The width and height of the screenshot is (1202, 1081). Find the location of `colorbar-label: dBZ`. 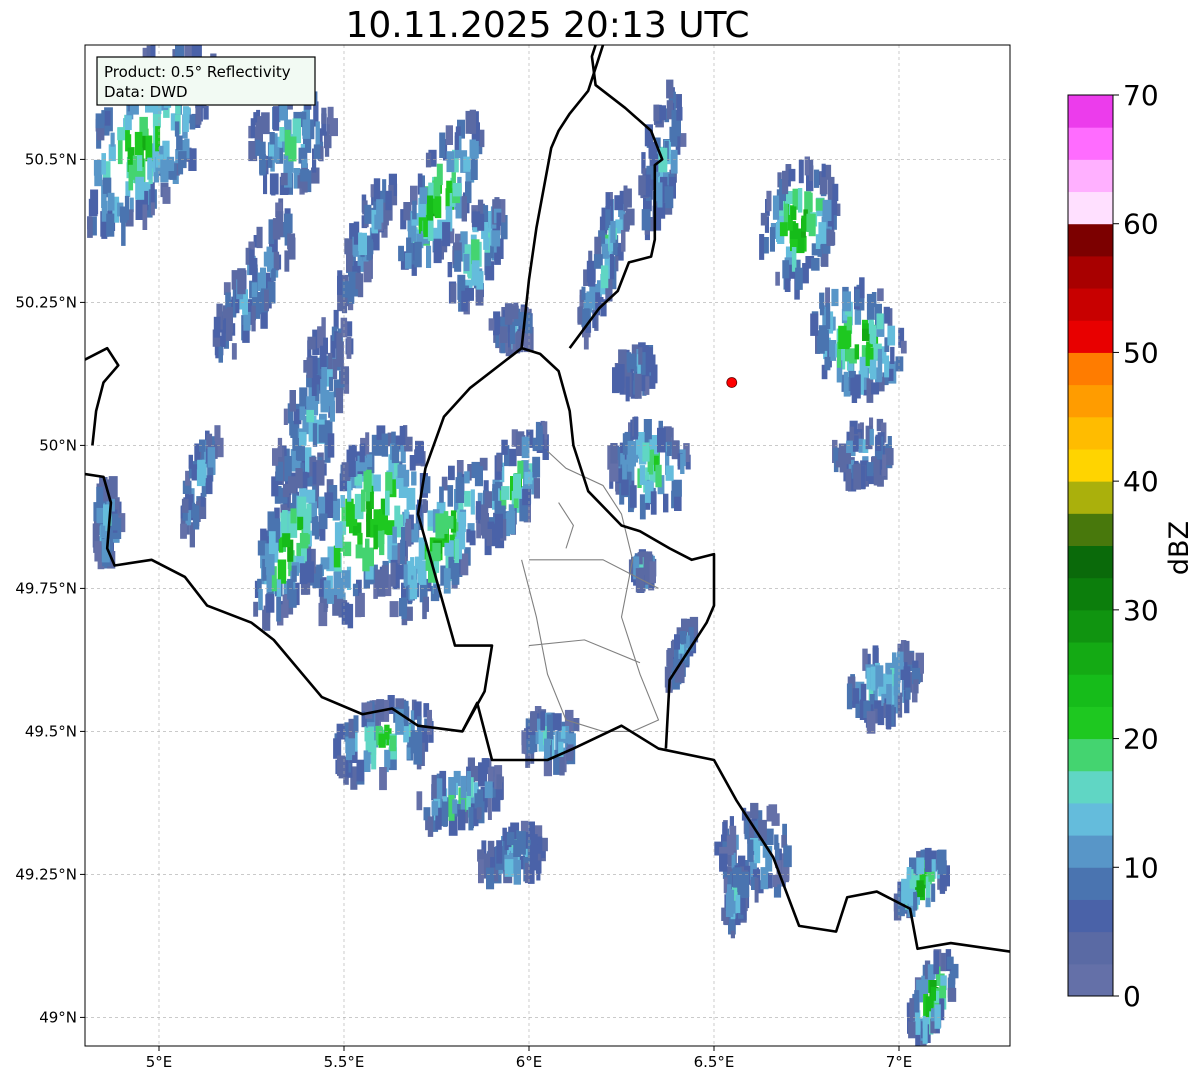

colorbar-label: dBZ is located at coordinates (1179, 548).